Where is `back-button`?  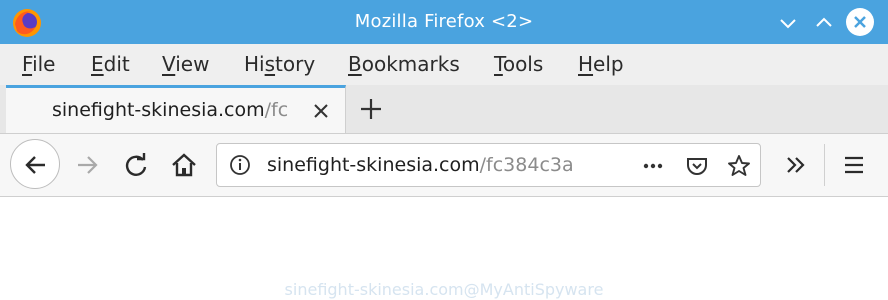 back-button is located at coordinates (35, 164).